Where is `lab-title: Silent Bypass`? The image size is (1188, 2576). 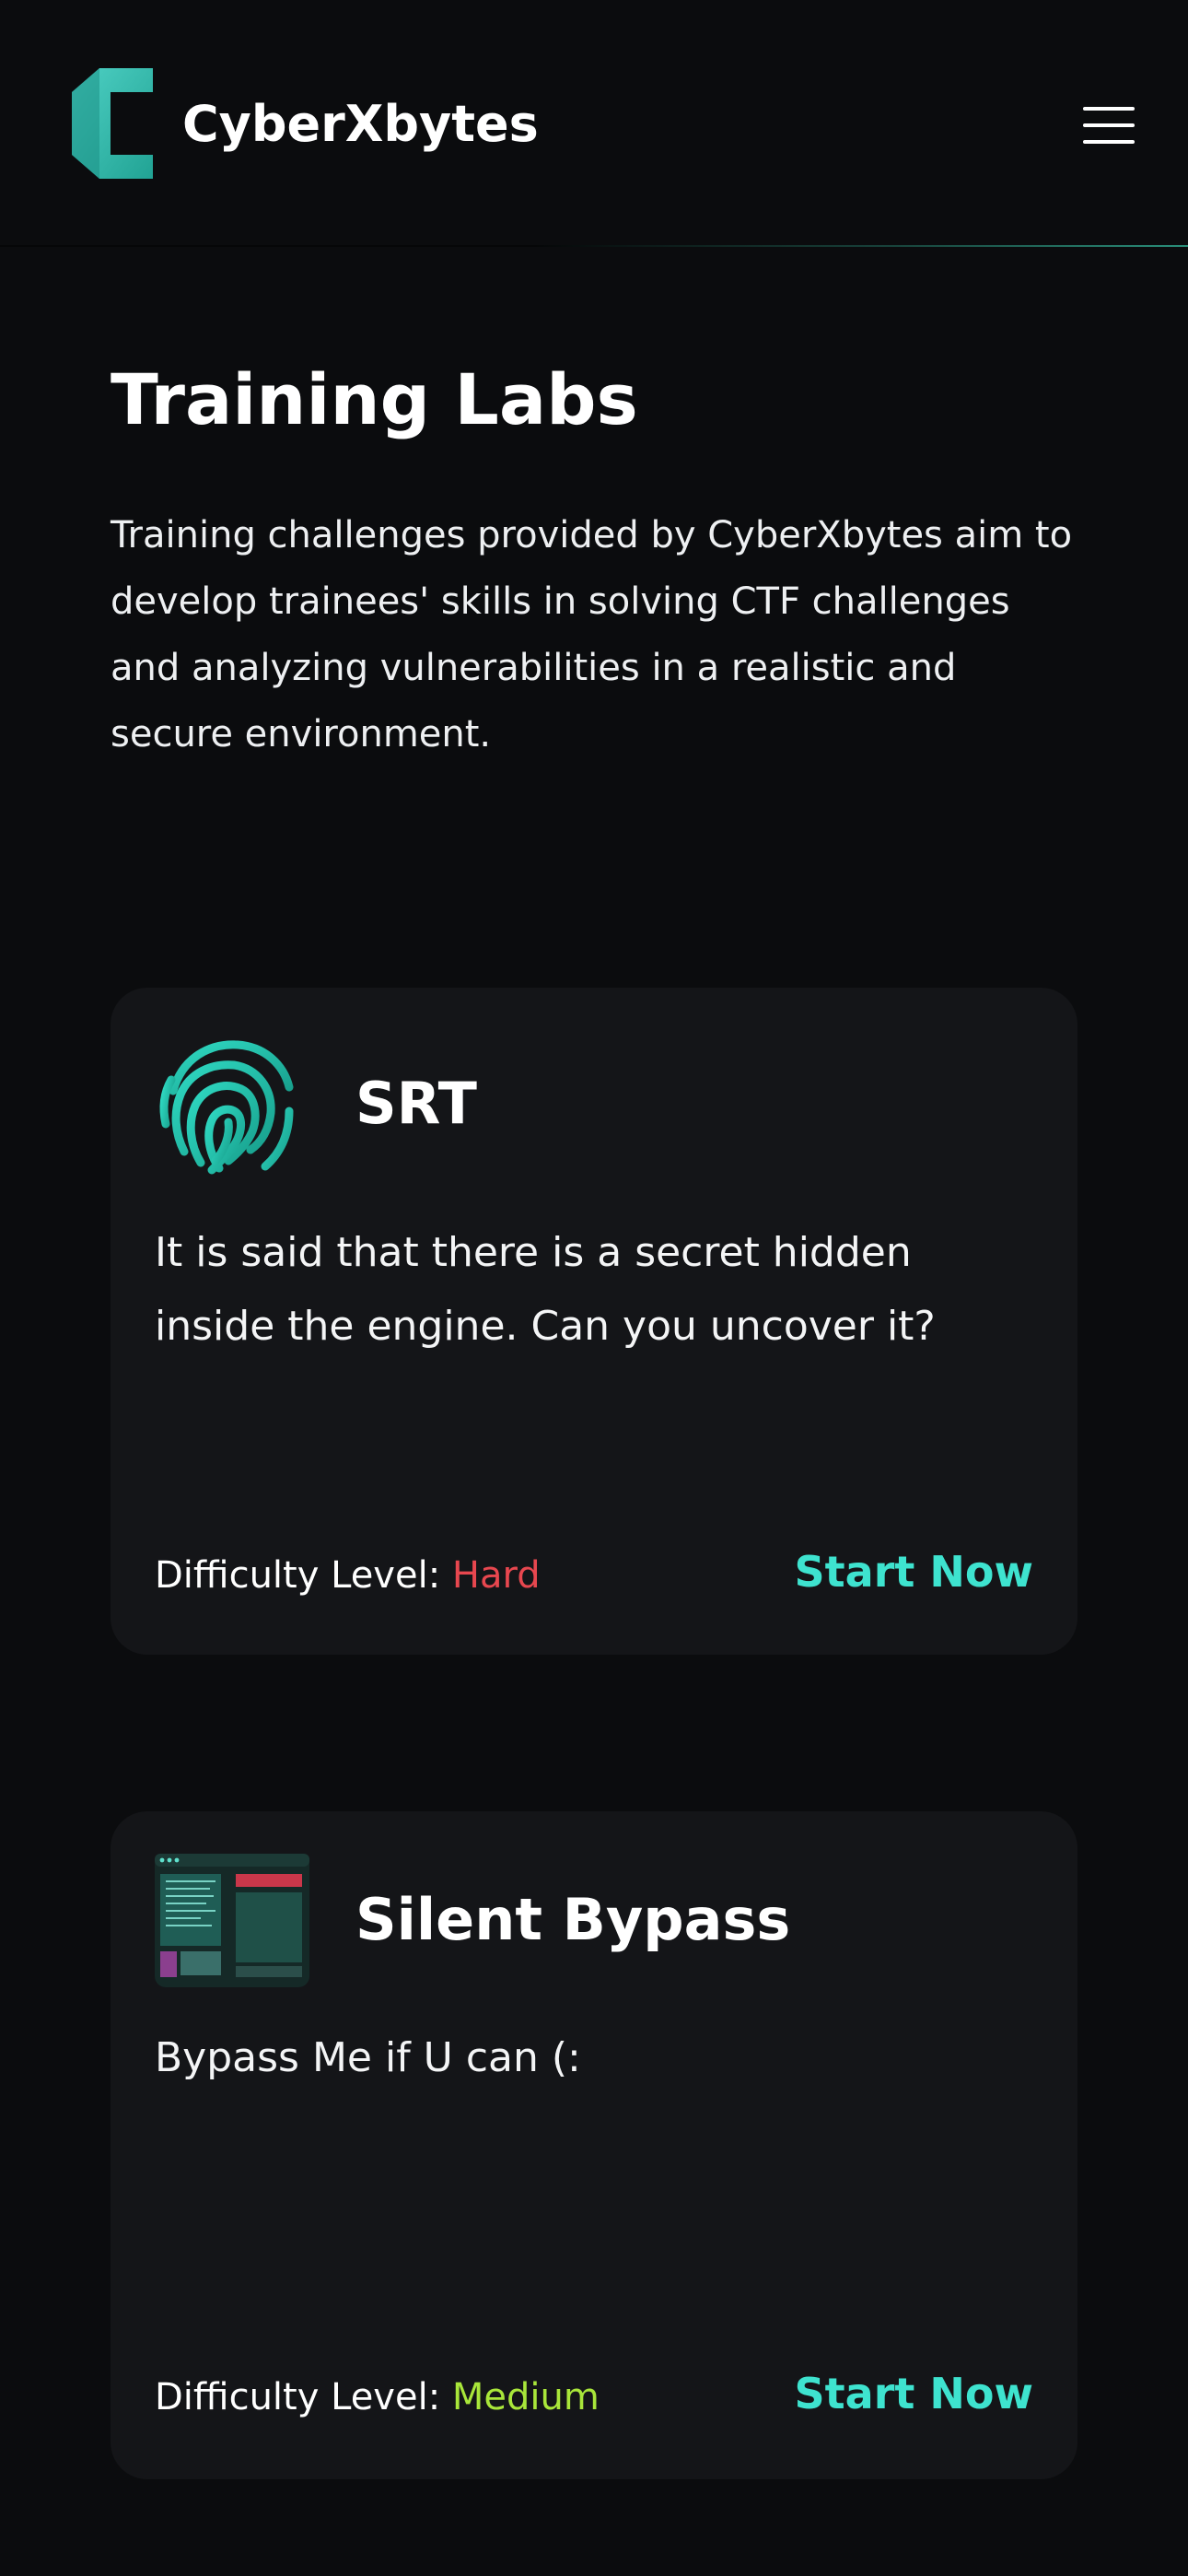 lab-title: Silent Bypass is located at coordinates (573, 1920).